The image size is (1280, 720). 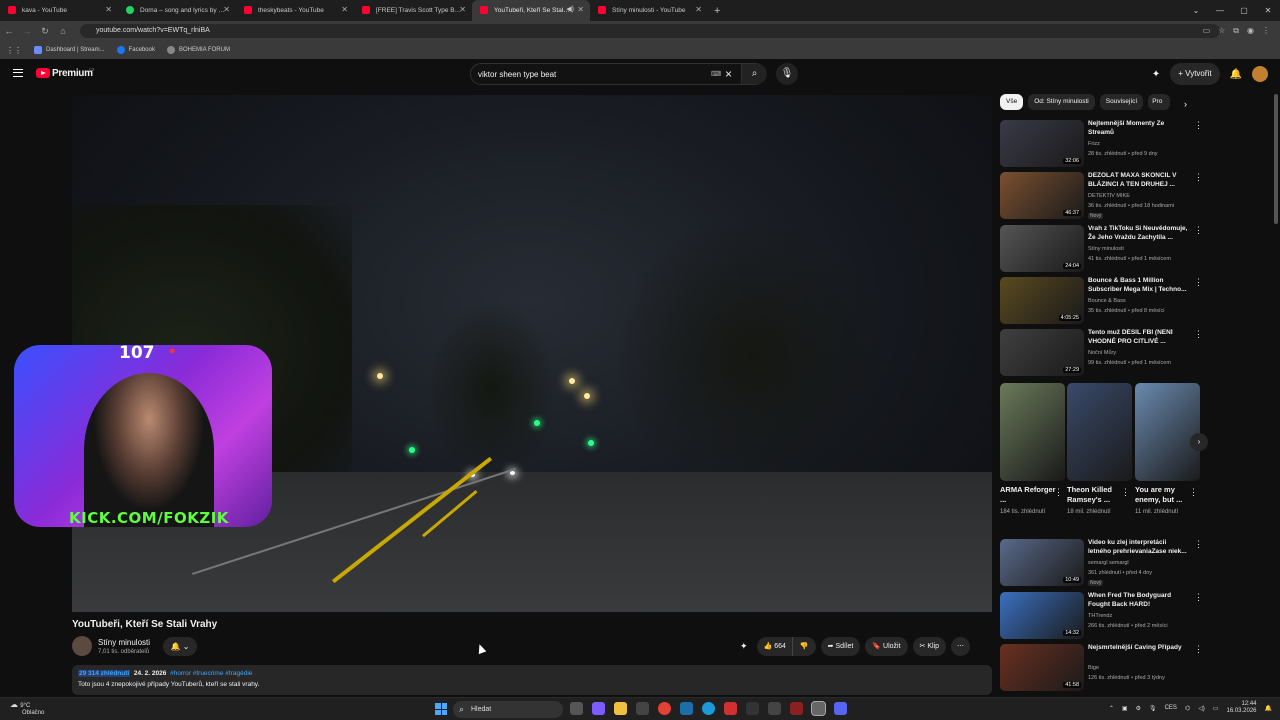 What do you see at coordinates (1111, 708) in the screenshot?
I see `tray-chevron-icon: ⌃` at bounding box center [1111, 708].